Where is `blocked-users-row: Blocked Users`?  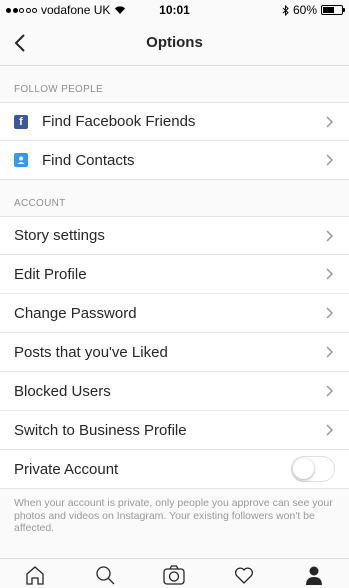 blocked-users-row: Blocked Users is located at coordinates (174, 391).